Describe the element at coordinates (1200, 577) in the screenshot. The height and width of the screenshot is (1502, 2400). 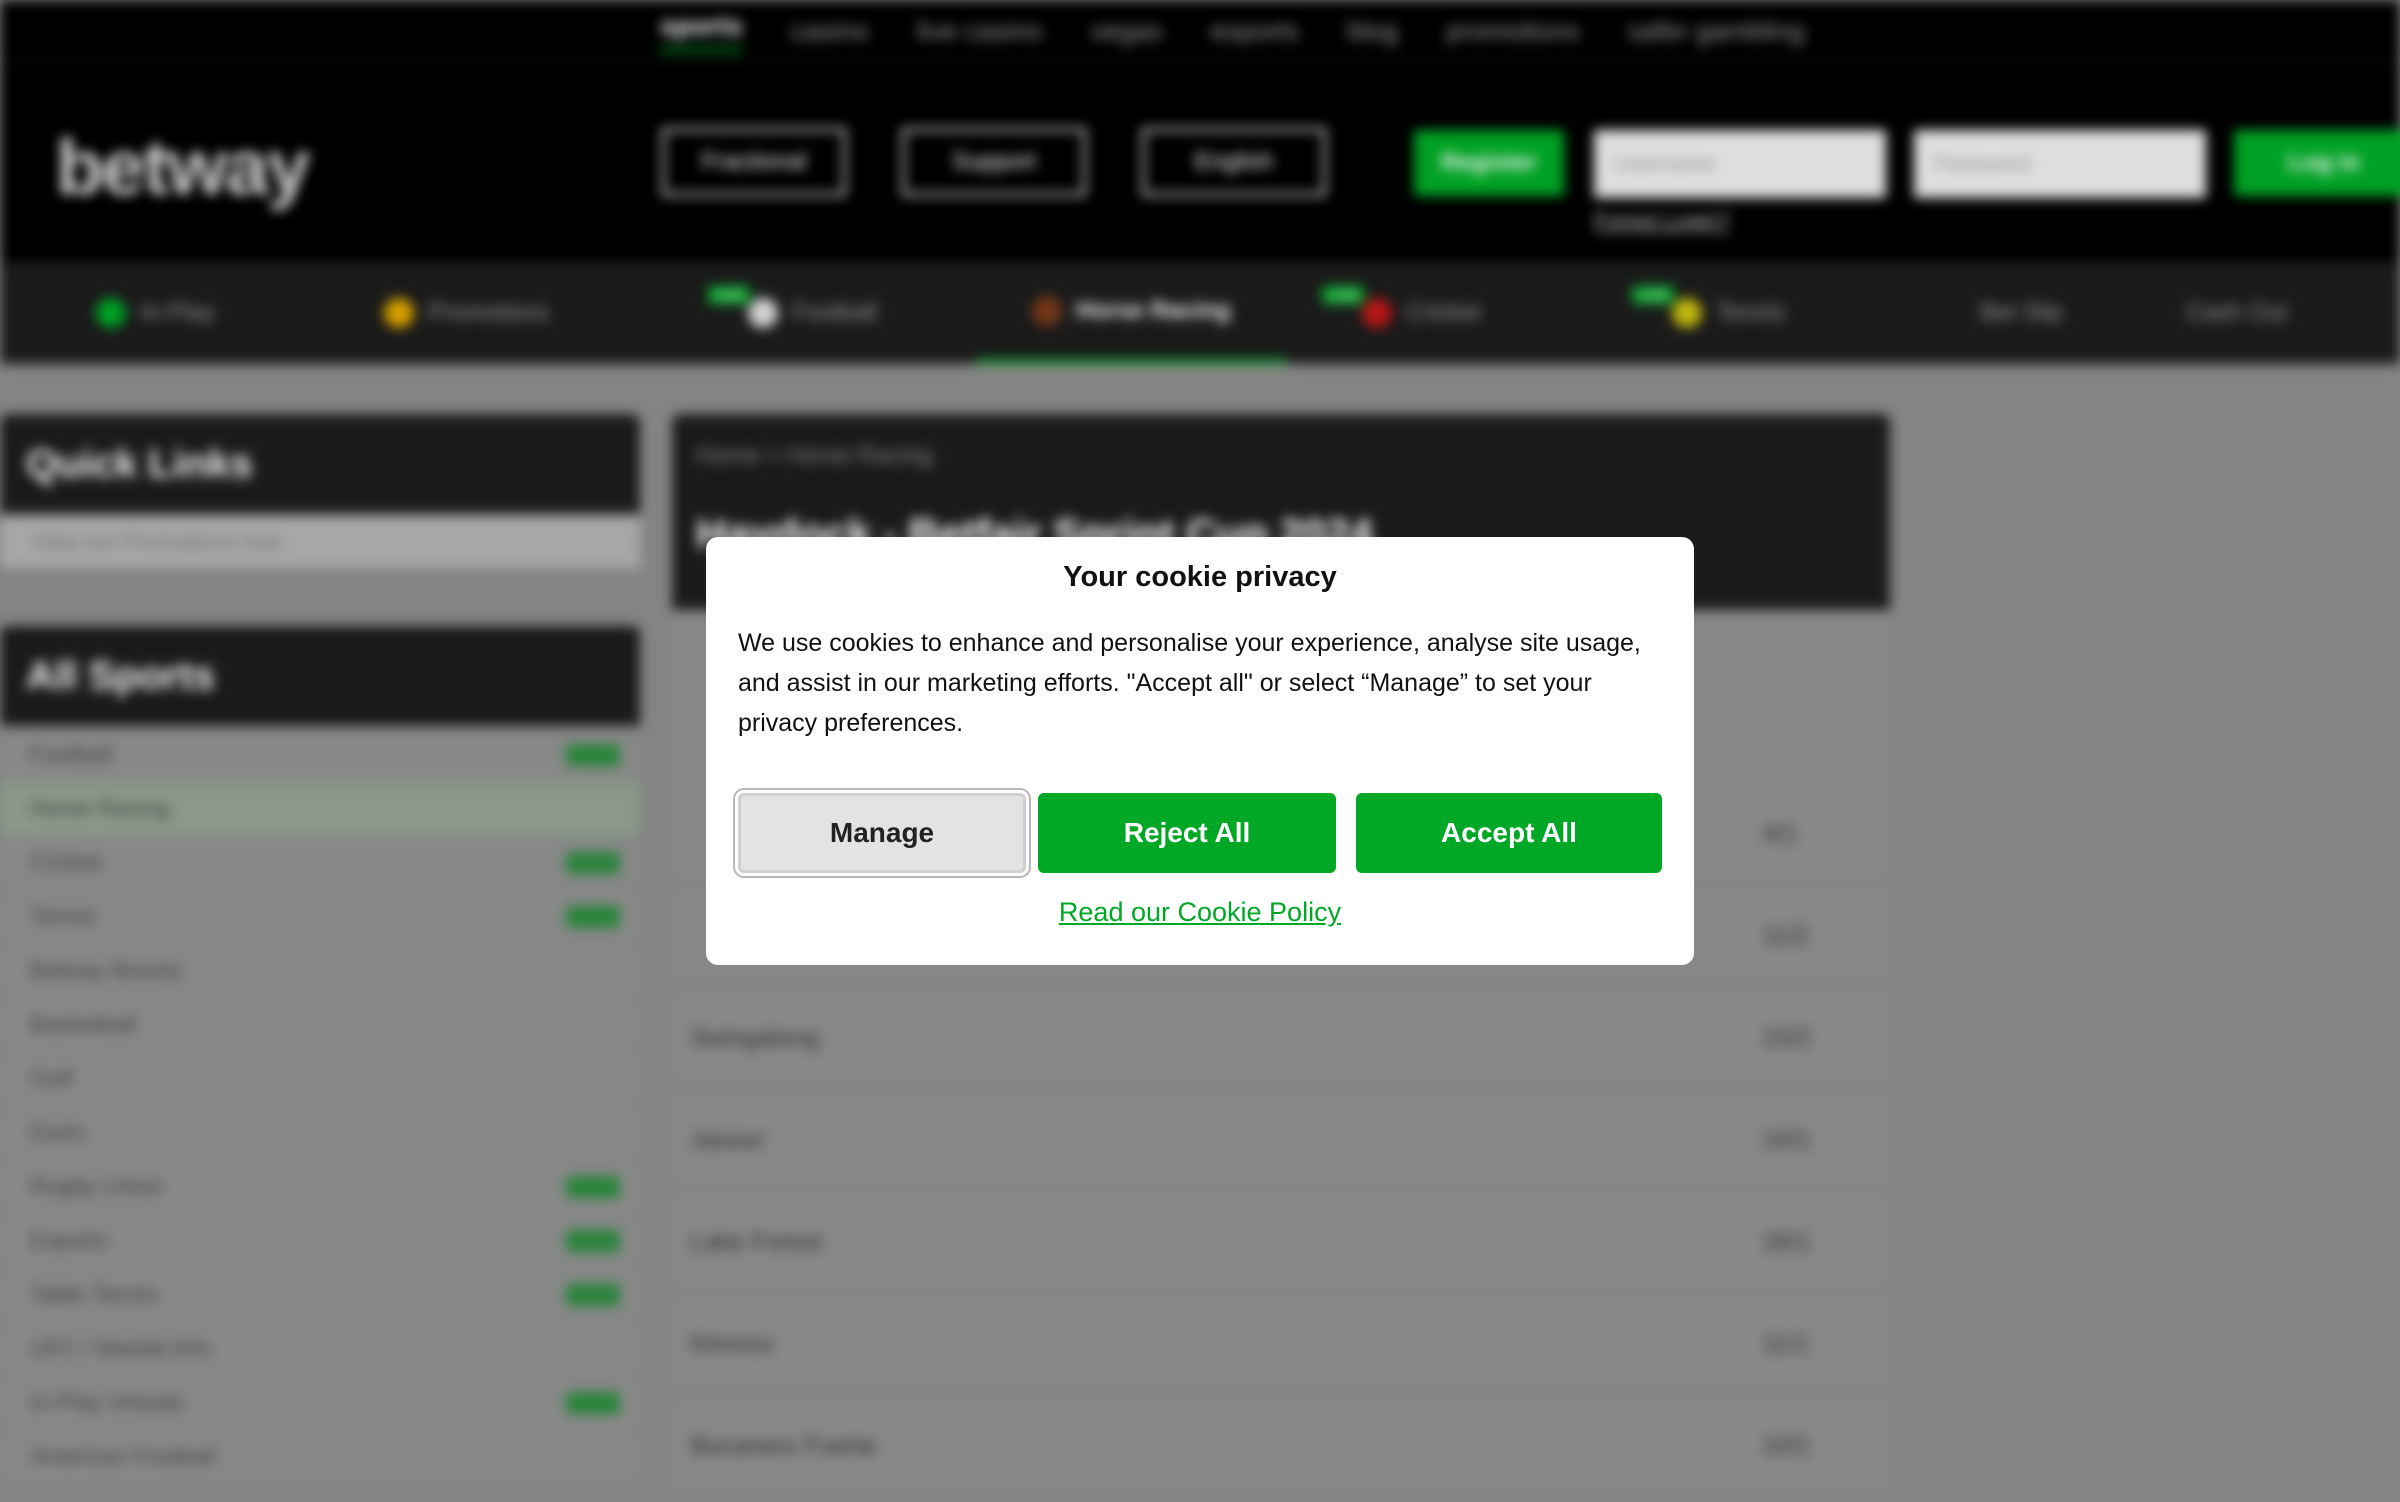
I see `cookie-dialog-title: Your cookie privacy` at that location.